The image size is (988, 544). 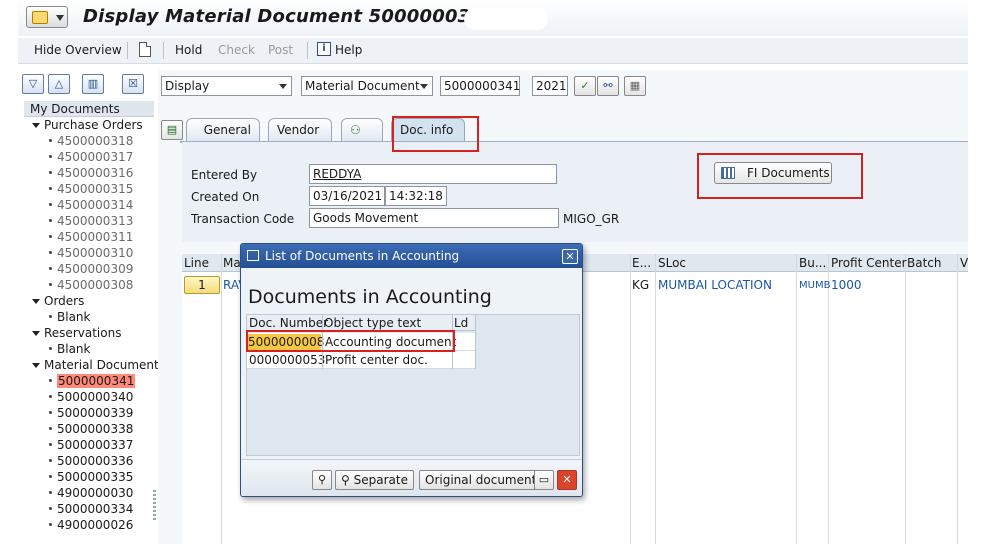 What do you see at coordinates (89, 173) in the screenshot?
I see `tree-item: 4500000316` at bounding box center [89, 173].